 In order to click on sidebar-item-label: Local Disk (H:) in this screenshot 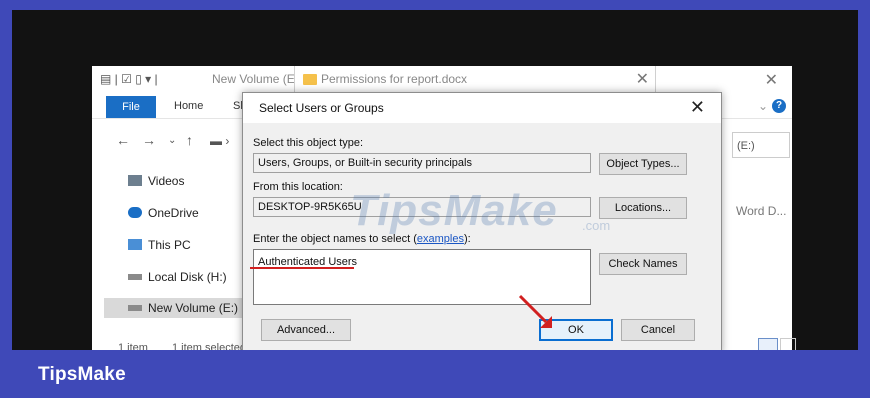, I will do `click(187, 277)`.